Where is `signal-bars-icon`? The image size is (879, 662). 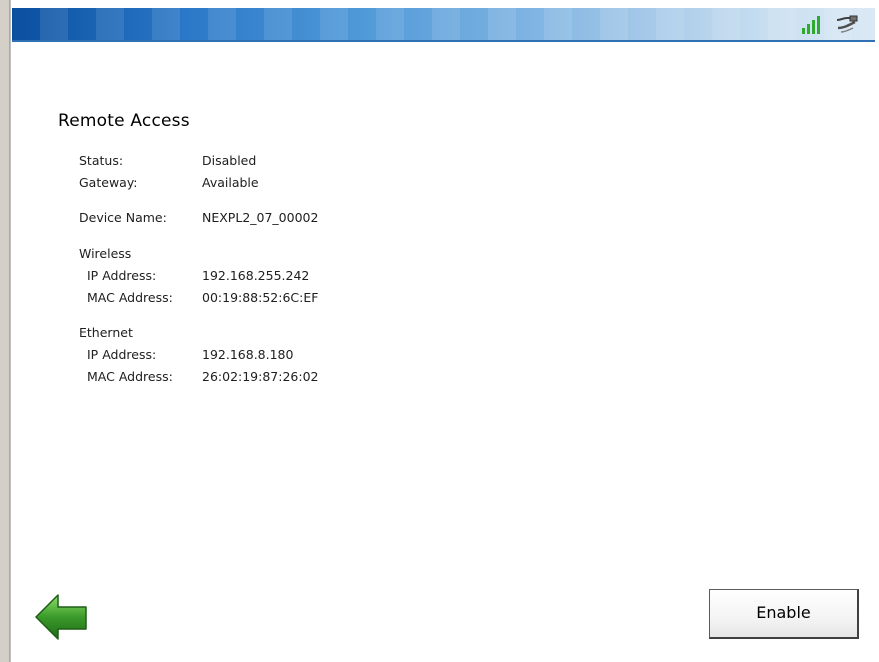
signal-bars-icon is located at coordinates (811, 25).